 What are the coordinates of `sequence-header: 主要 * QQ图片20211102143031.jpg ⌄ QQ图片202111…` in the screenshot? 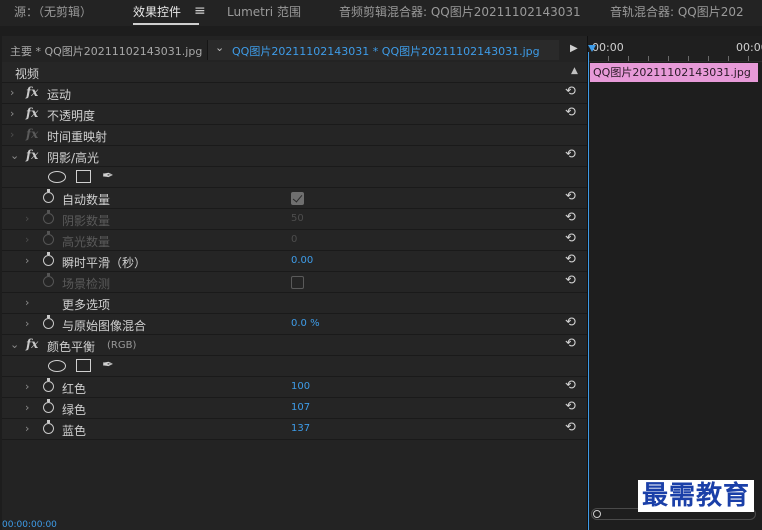 It's located at (294, 49).